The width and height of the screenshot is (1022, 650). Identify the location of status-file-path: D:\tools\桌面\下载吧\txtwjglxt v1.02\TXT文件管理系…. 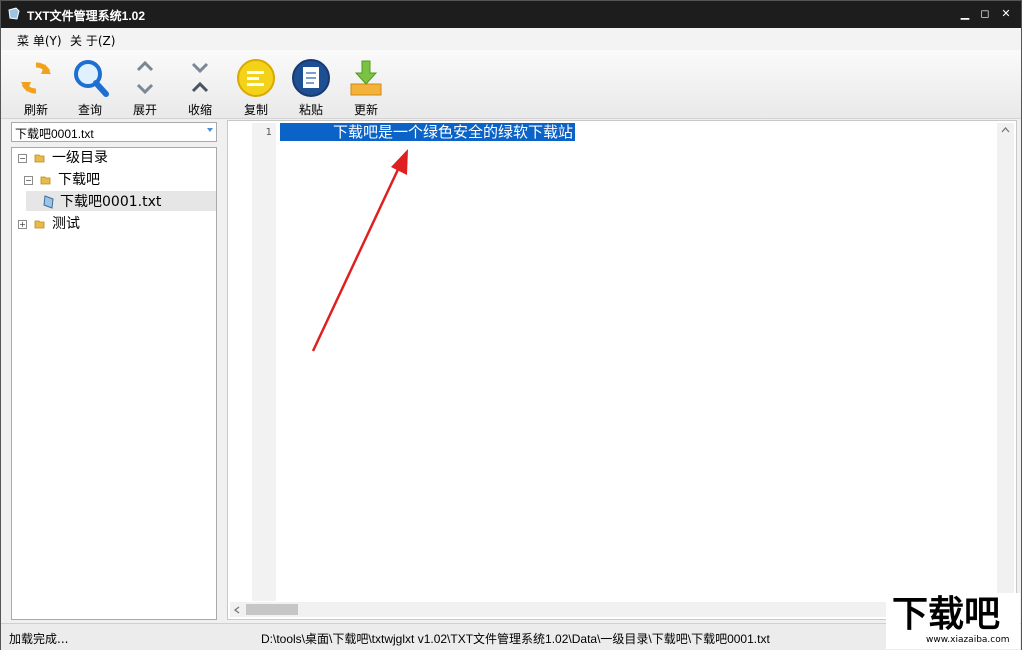
(515, 639).